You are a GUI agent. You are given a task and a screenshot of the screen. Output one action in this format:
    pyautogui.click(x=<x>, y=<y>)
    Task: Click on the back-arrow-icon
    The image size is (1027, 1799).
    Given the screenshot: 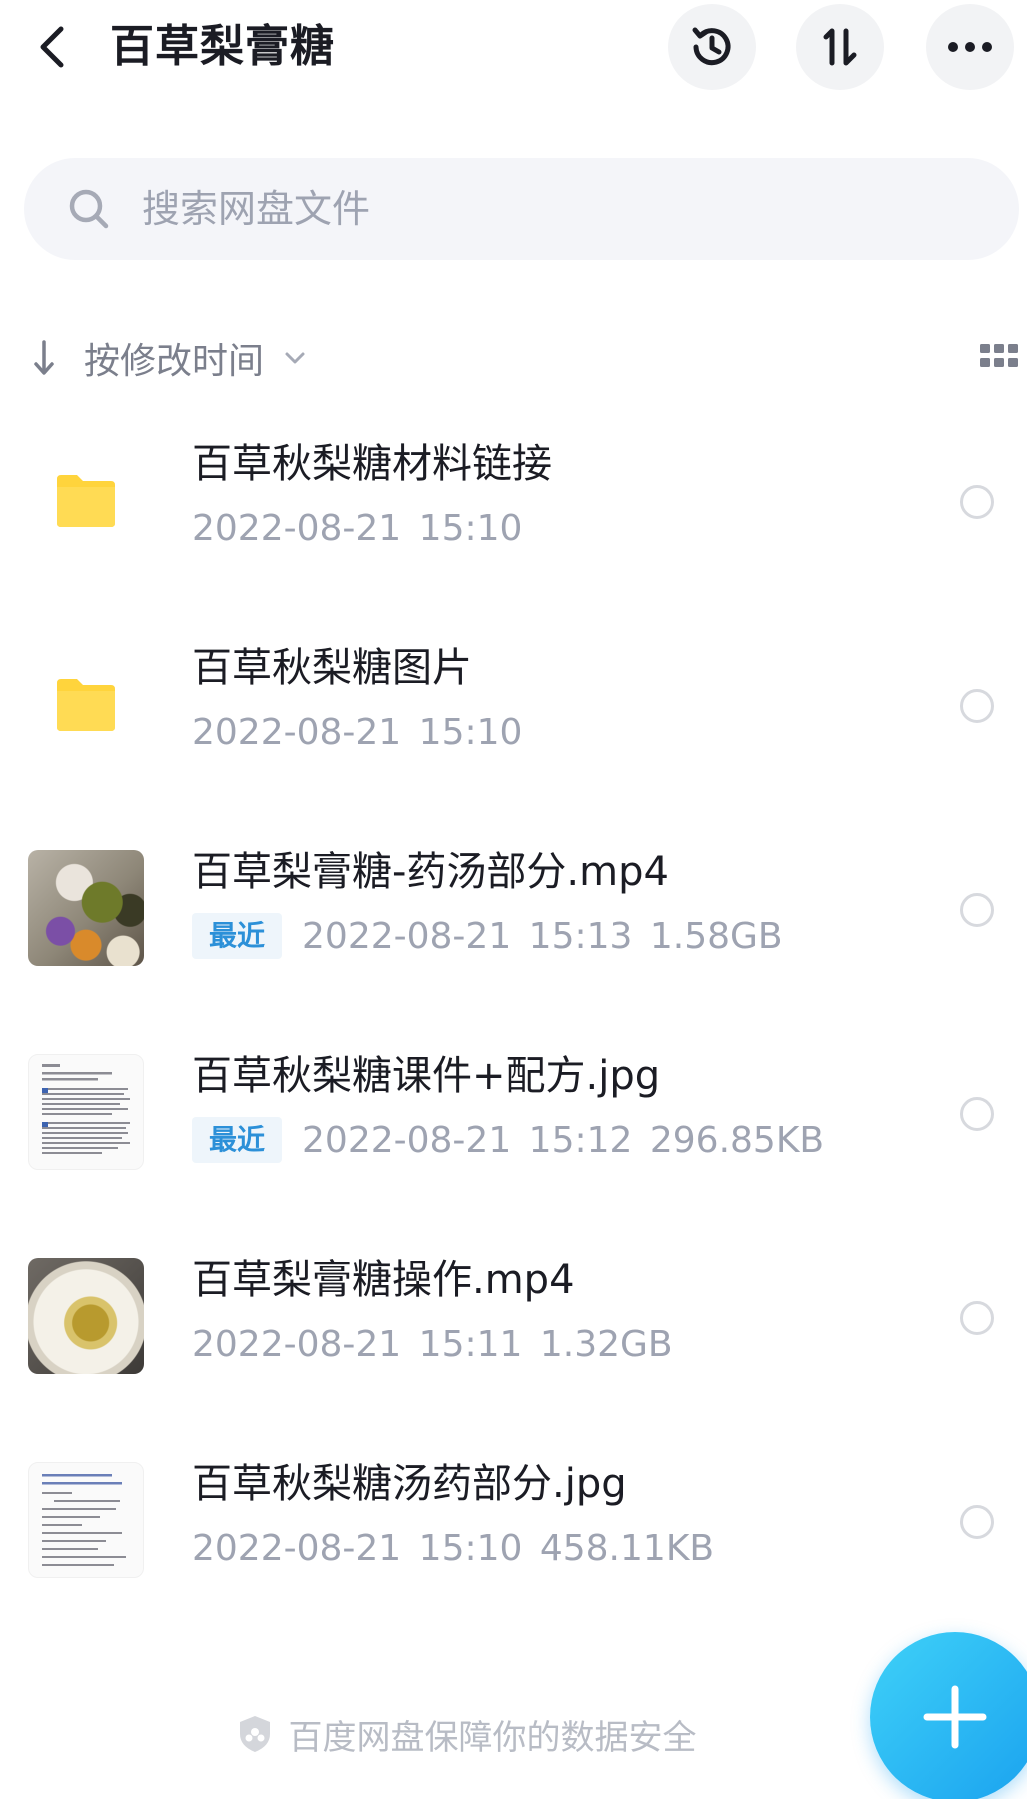 What is the action you would take?
    pyautogui.click(x=52, y=47)
    